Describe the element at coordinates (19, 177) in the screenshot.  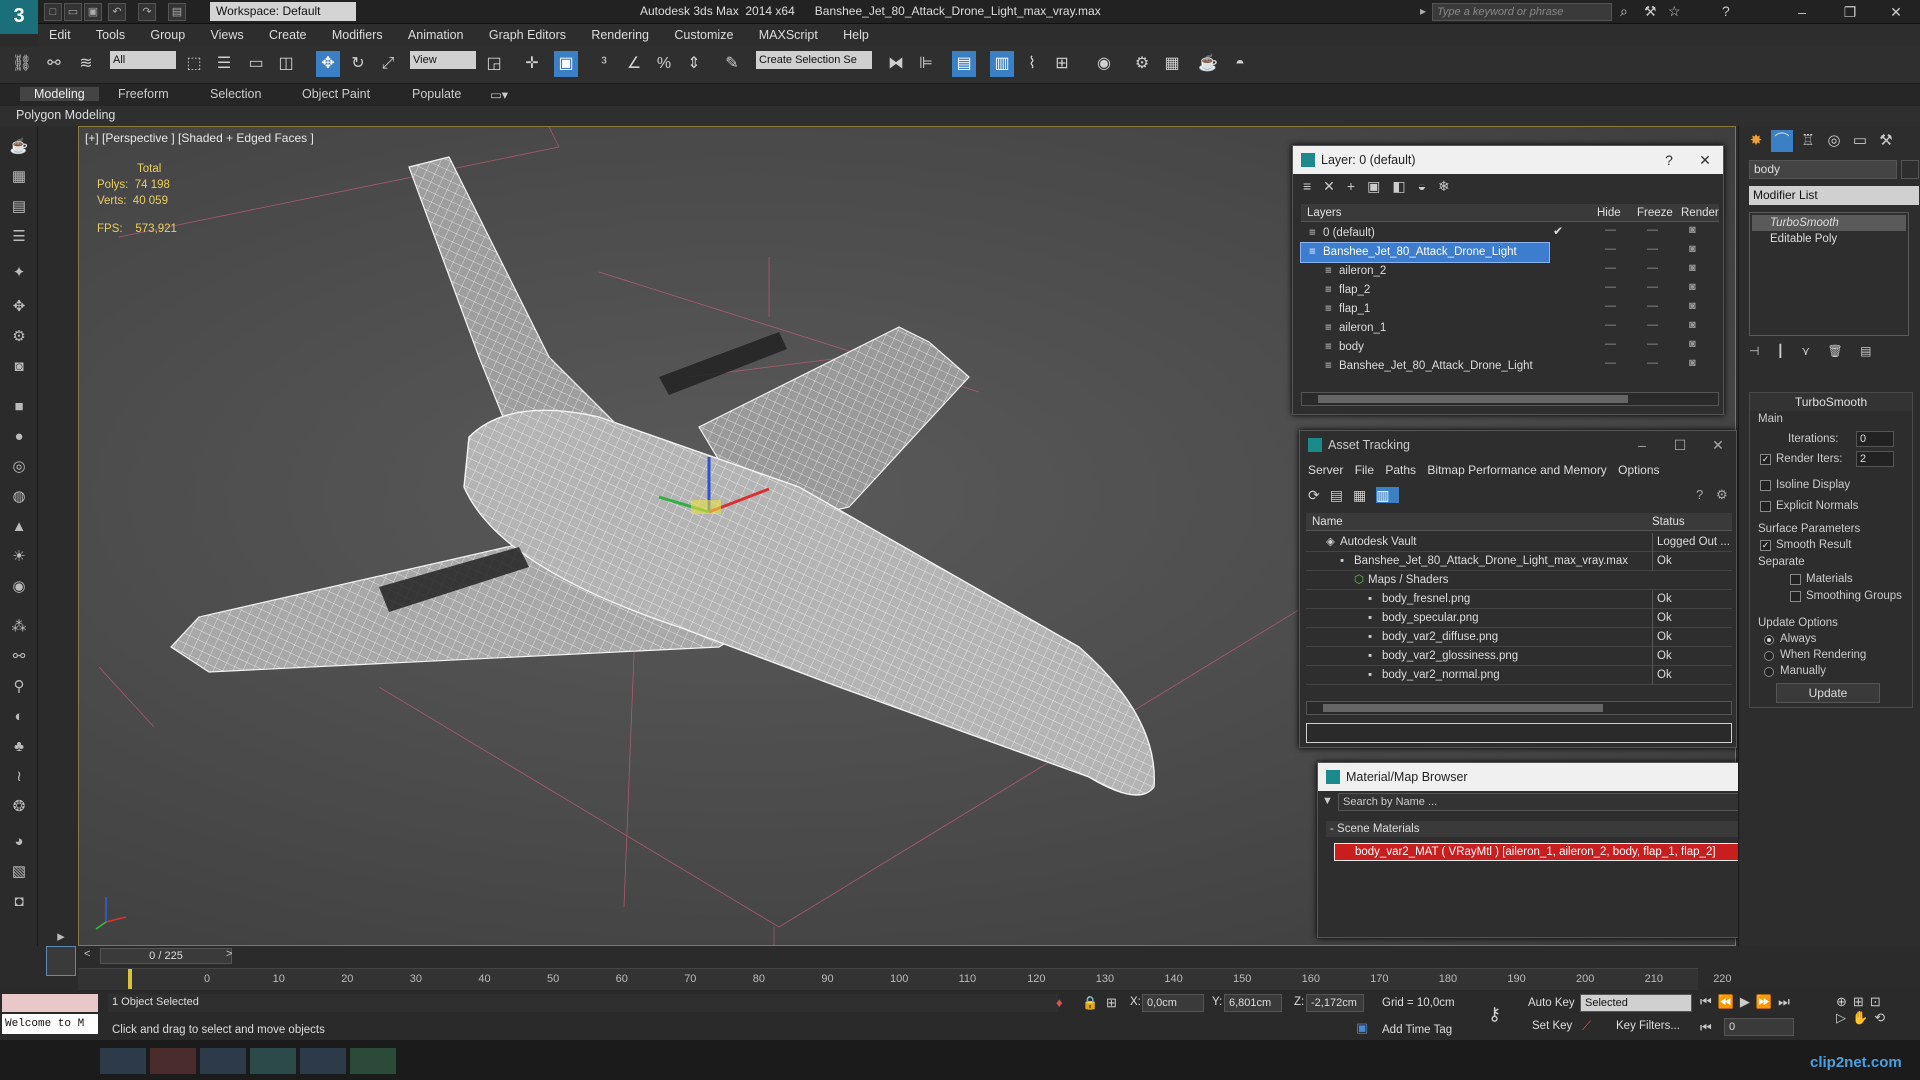
I see `plane-icon: ▦` at that location.